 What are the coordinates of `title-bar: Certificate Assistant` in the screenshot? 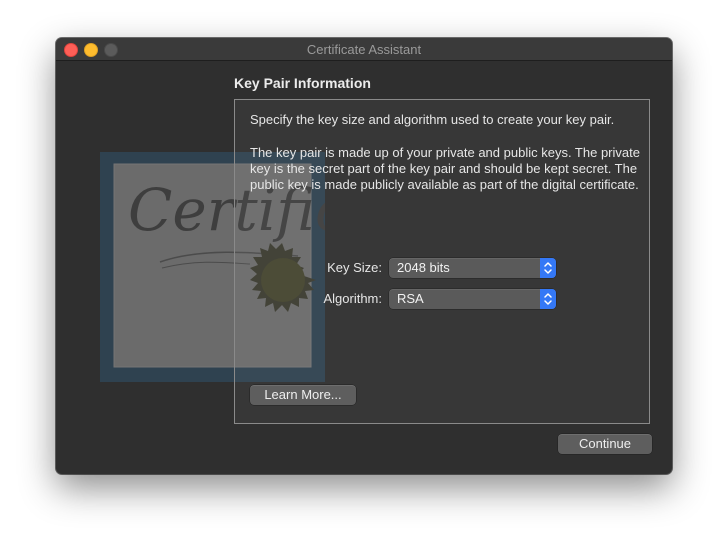 It's located at (364, 49).